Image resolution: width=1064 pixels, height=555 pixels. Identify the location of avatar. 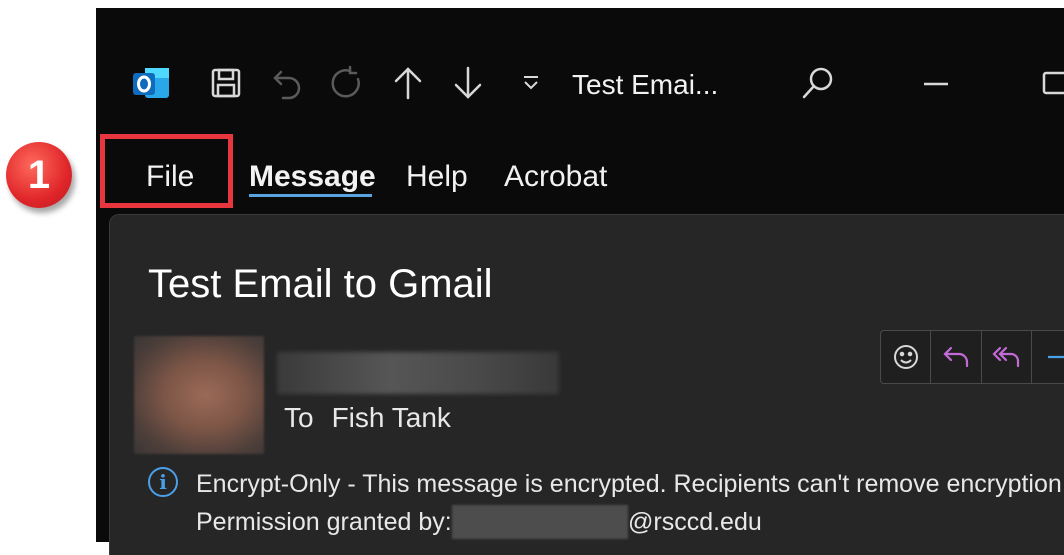
(199, 395).